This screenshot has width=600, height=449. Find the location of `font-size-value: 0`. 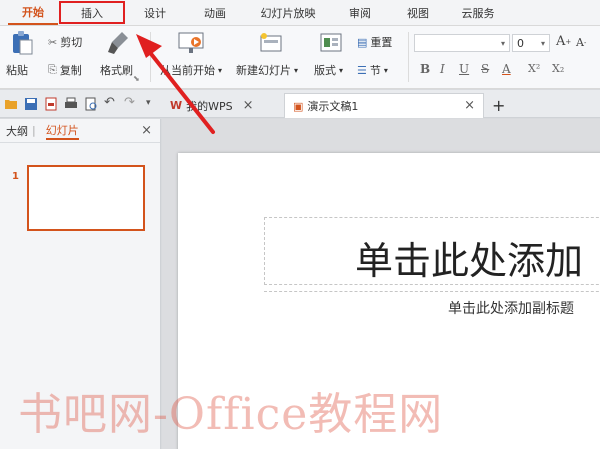

font-size-value: 0 is located at coordinates (520, 43).